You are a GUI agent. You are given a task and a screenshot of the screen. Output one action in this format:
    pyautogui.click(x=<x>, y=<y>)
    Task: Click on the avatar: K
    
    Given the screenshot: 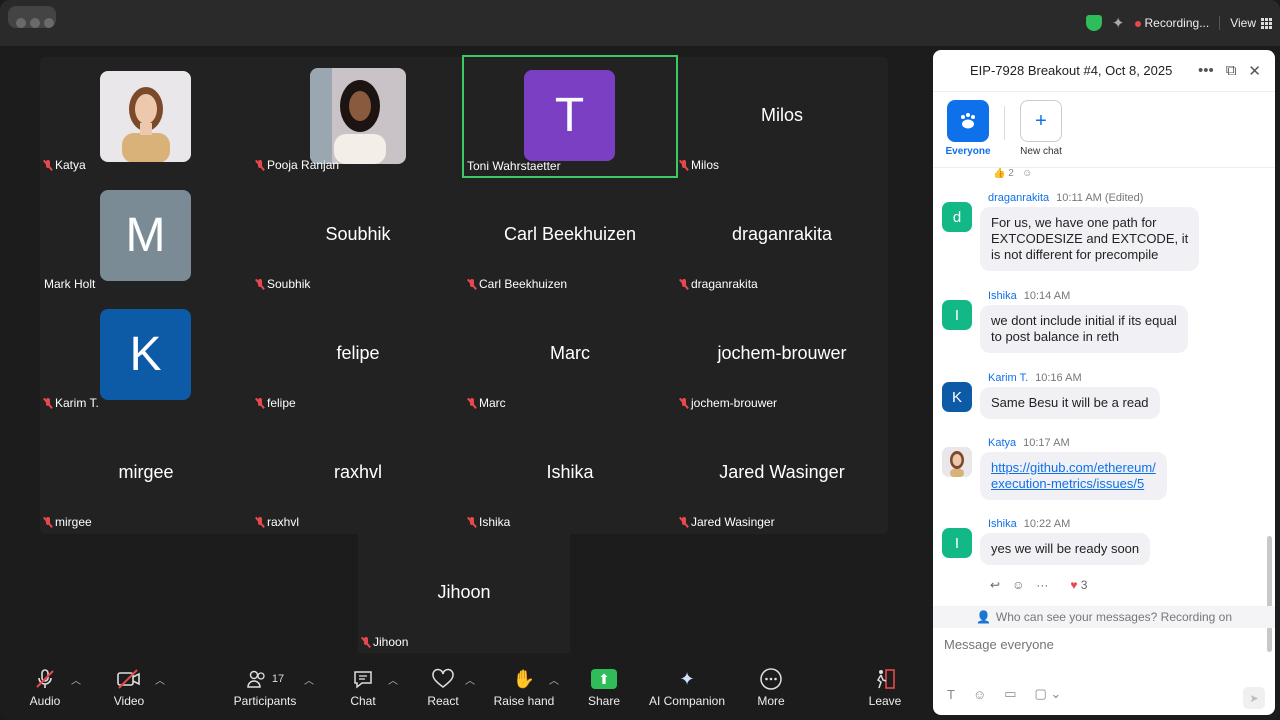 What is the action you would take?
    pyautogui.click(x=957, y=397)
    